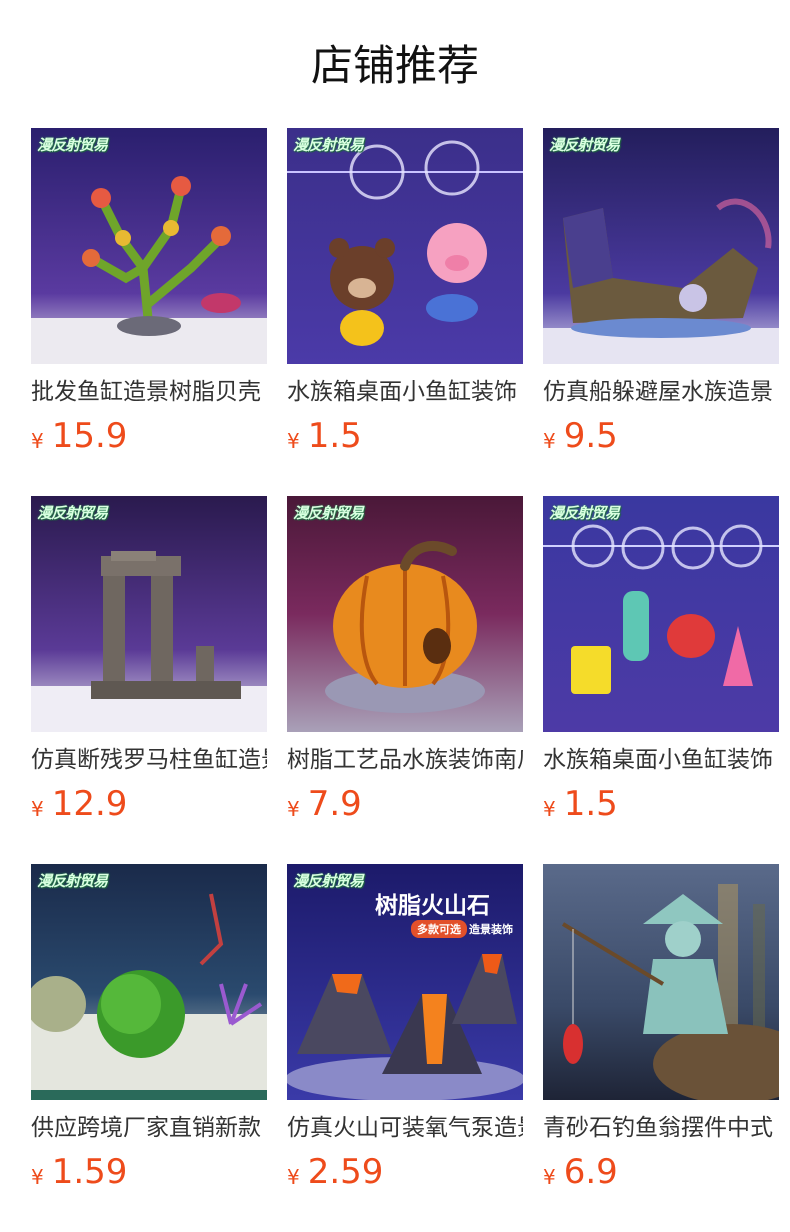  I want to click on product-price: ¥9.5, so click(580, 436).